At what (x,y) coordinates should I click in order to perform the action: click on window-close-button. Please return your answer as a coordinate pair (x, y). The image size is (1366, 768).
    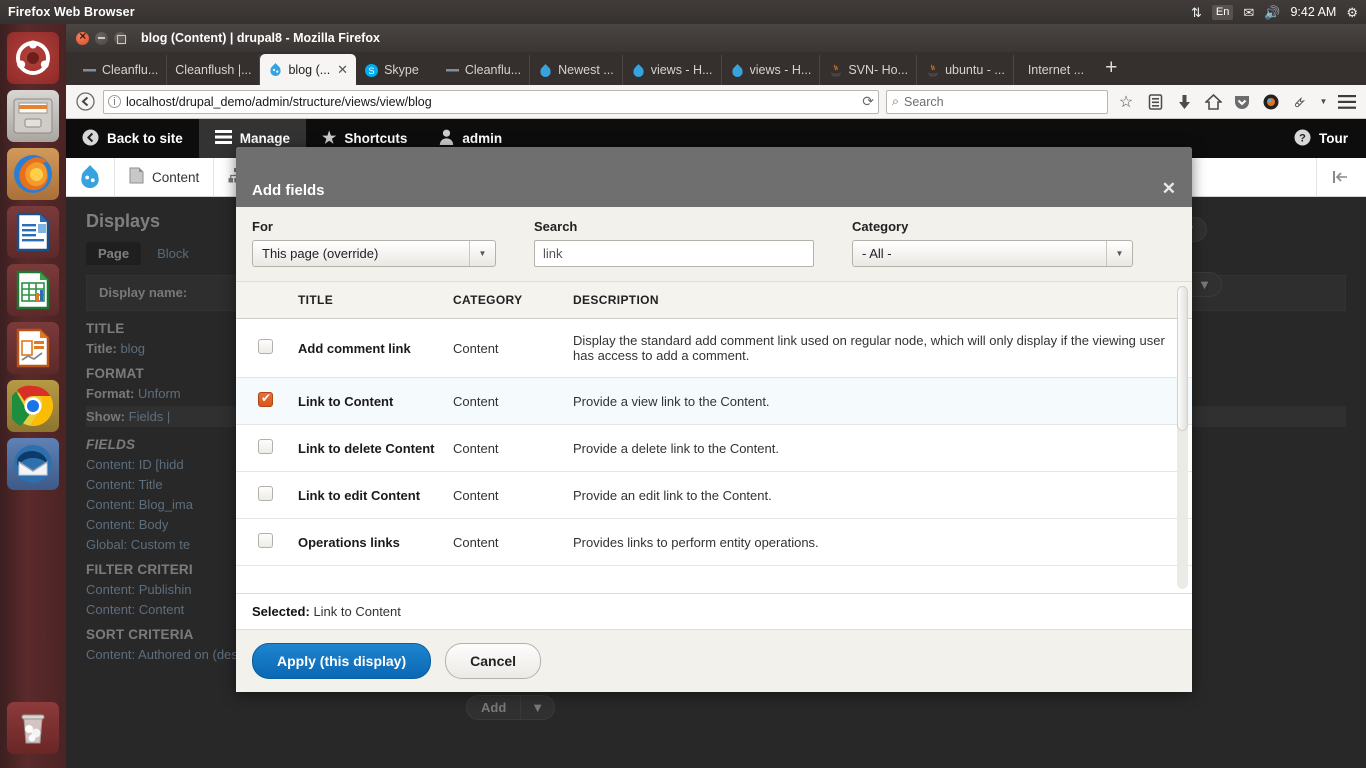
    Looking at the image, I should click on (82, 37).